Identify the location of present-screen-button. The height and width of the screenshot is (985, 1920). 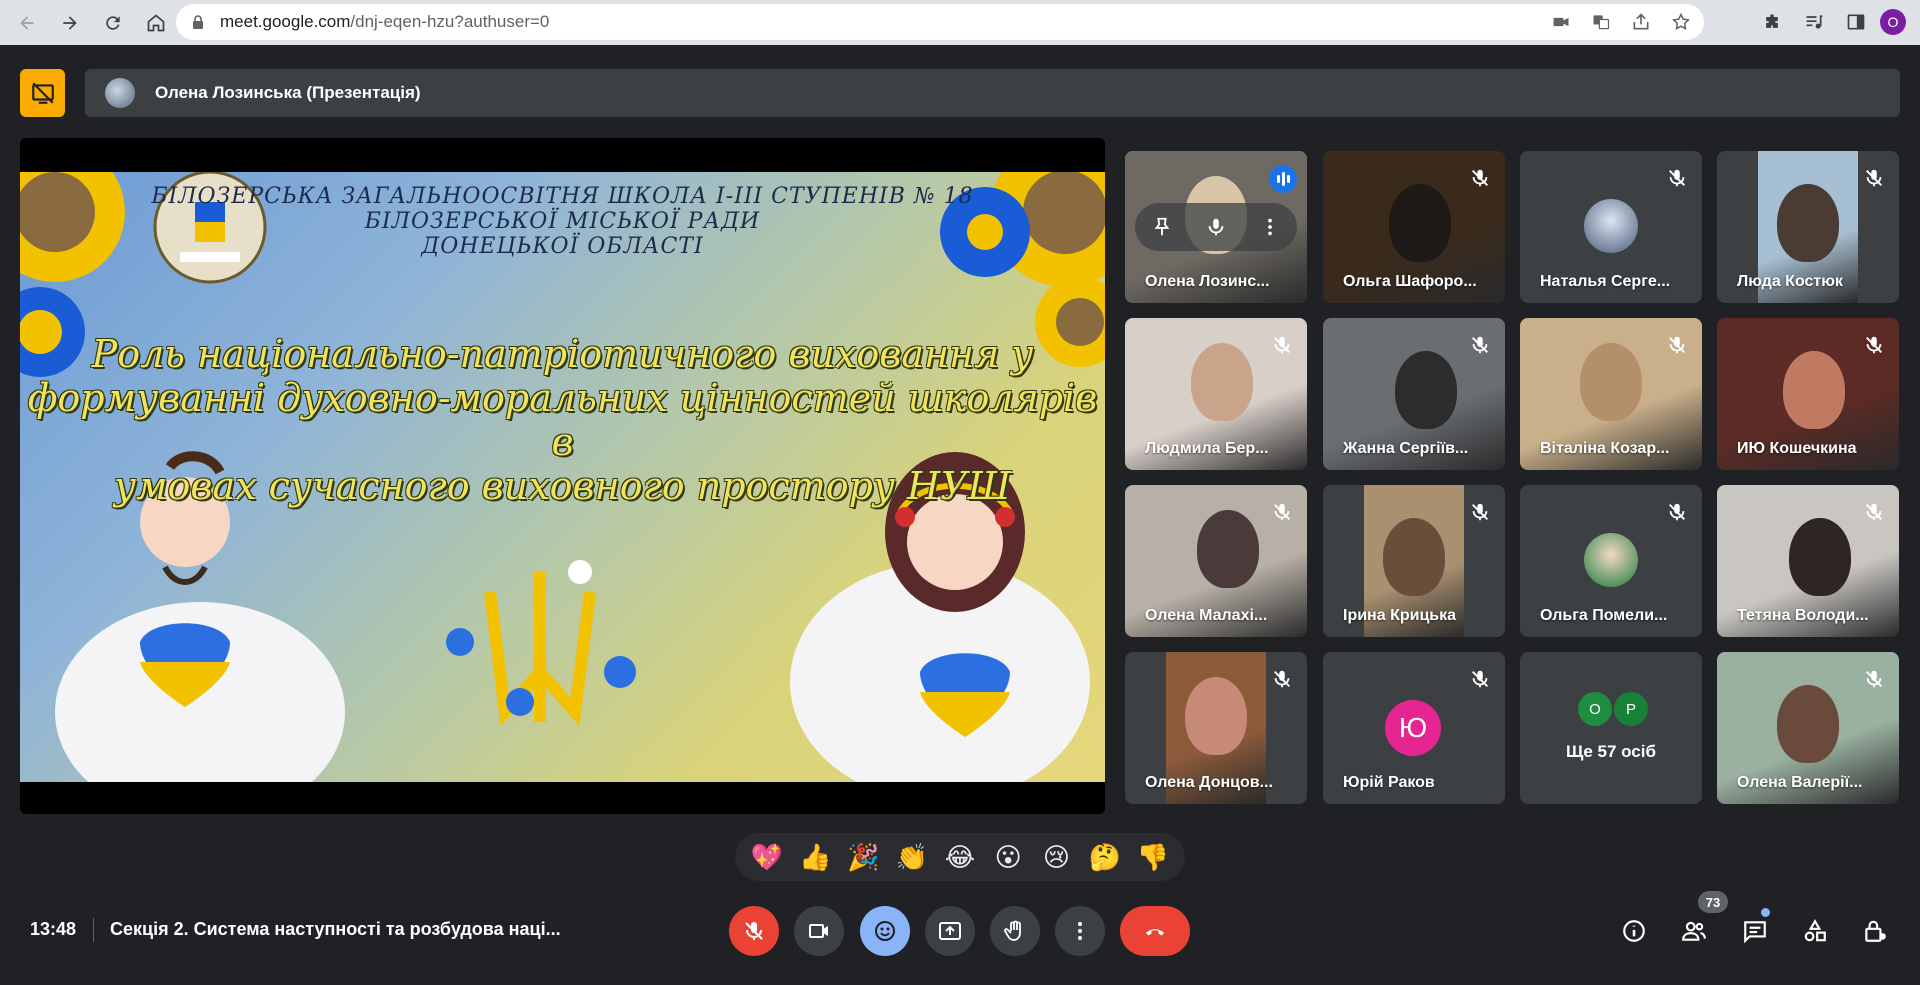
(950, 931).